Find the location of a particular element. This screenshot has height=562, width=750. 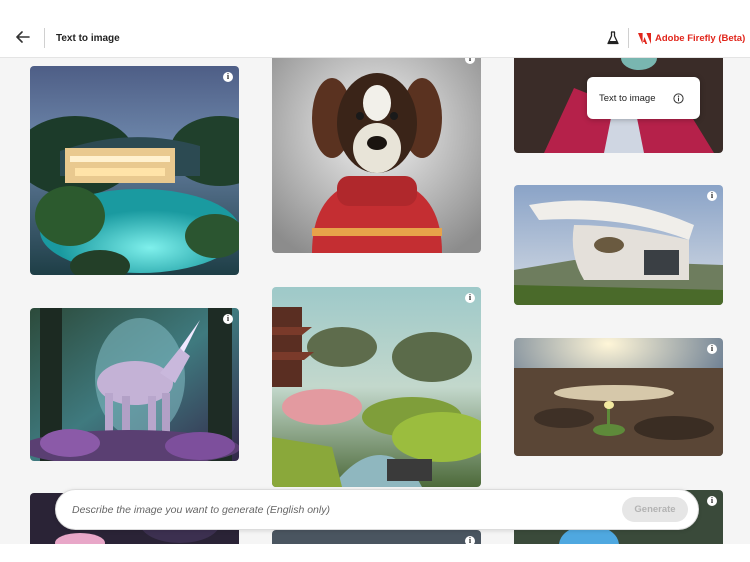

gallery-image-dog-sweater: i is located at coordinates (376, 155).